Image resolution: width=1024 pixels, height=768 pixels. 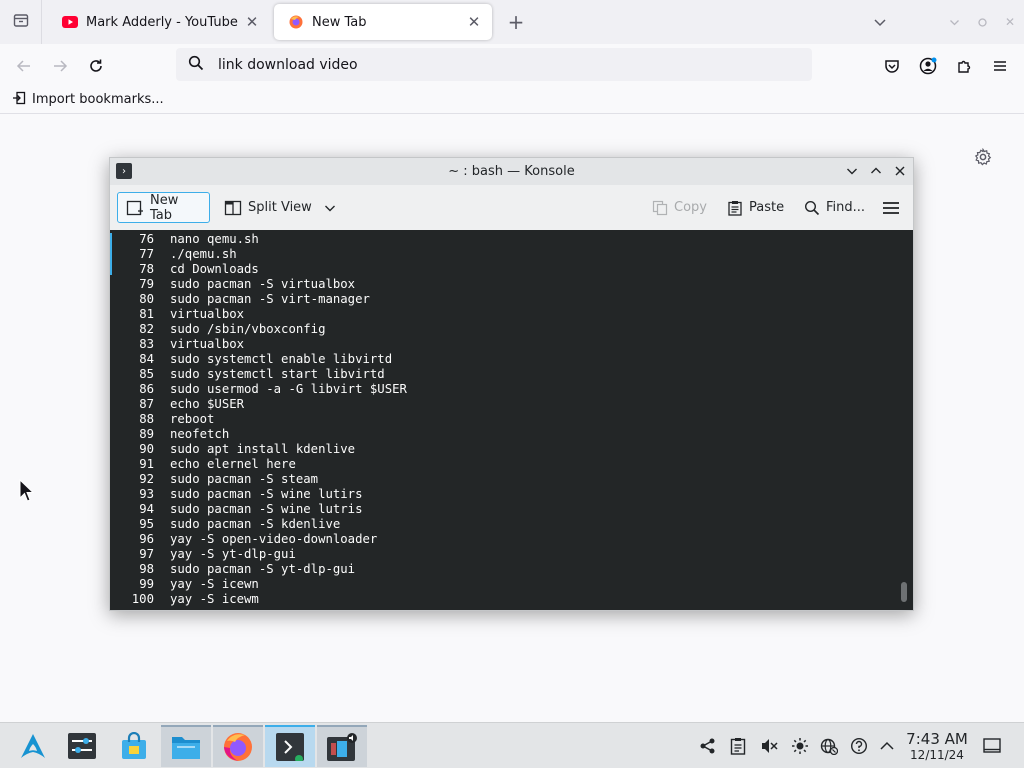 What do you see at coordinates (146, 569) in the screenshot?
I see `history-number: 98` at bounding box center [146, 569].